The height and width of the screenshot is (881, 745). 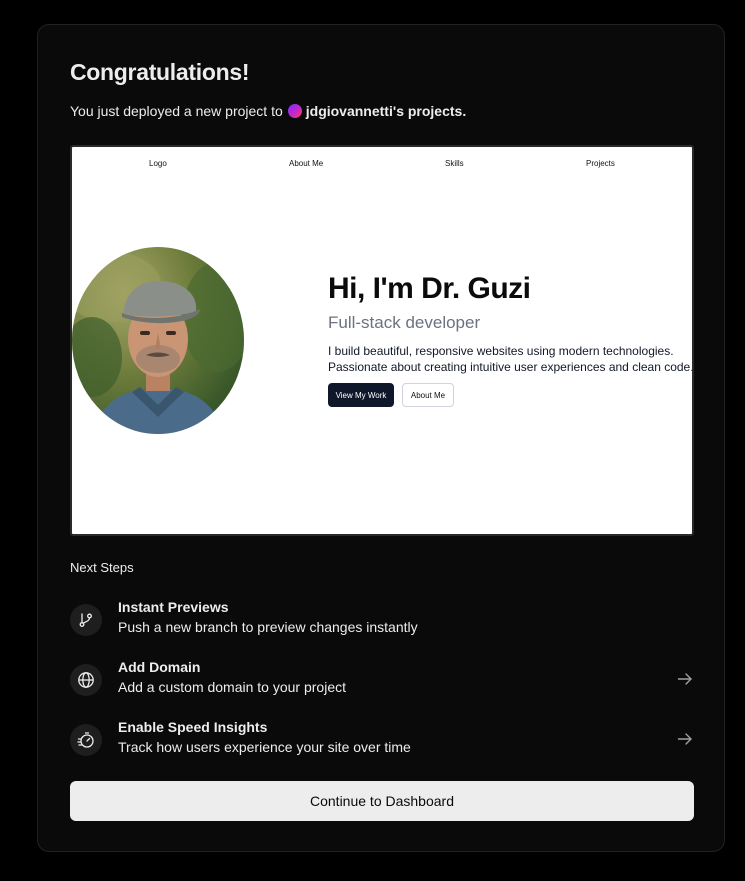 I want to click on continue-to-dashboard-button: Continue to Dashboard, so click(x=382, y=801).